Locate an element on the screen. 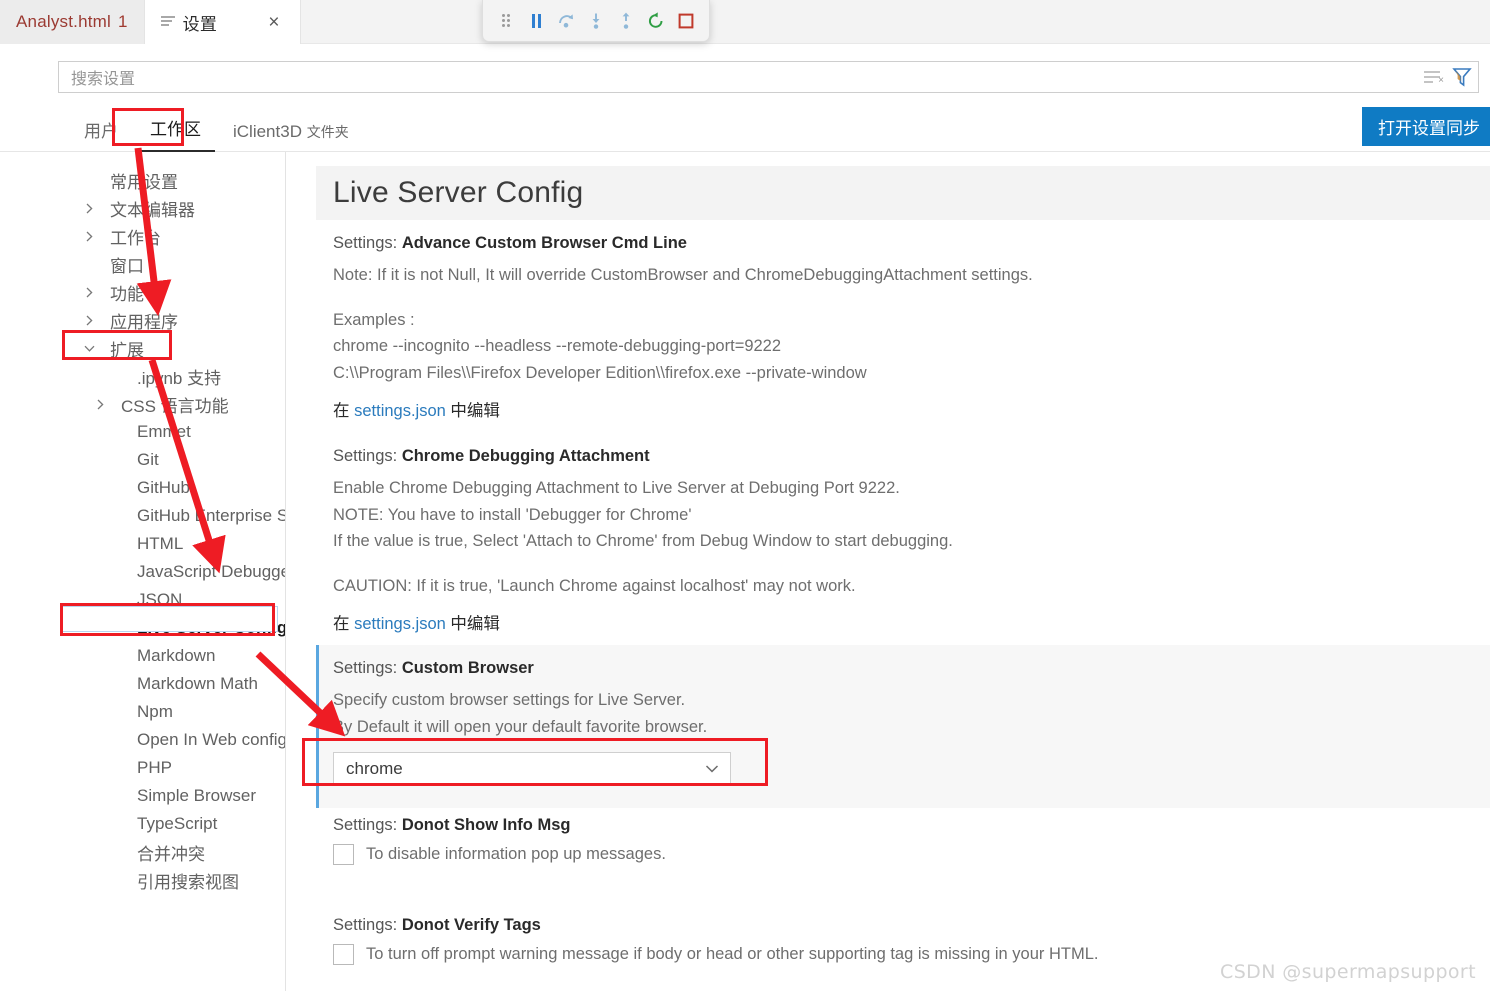 This screenshot has width=1490, height=991. editor-tab-analyst-html: Analyst.html 1 is located at coordinates (72, 22).